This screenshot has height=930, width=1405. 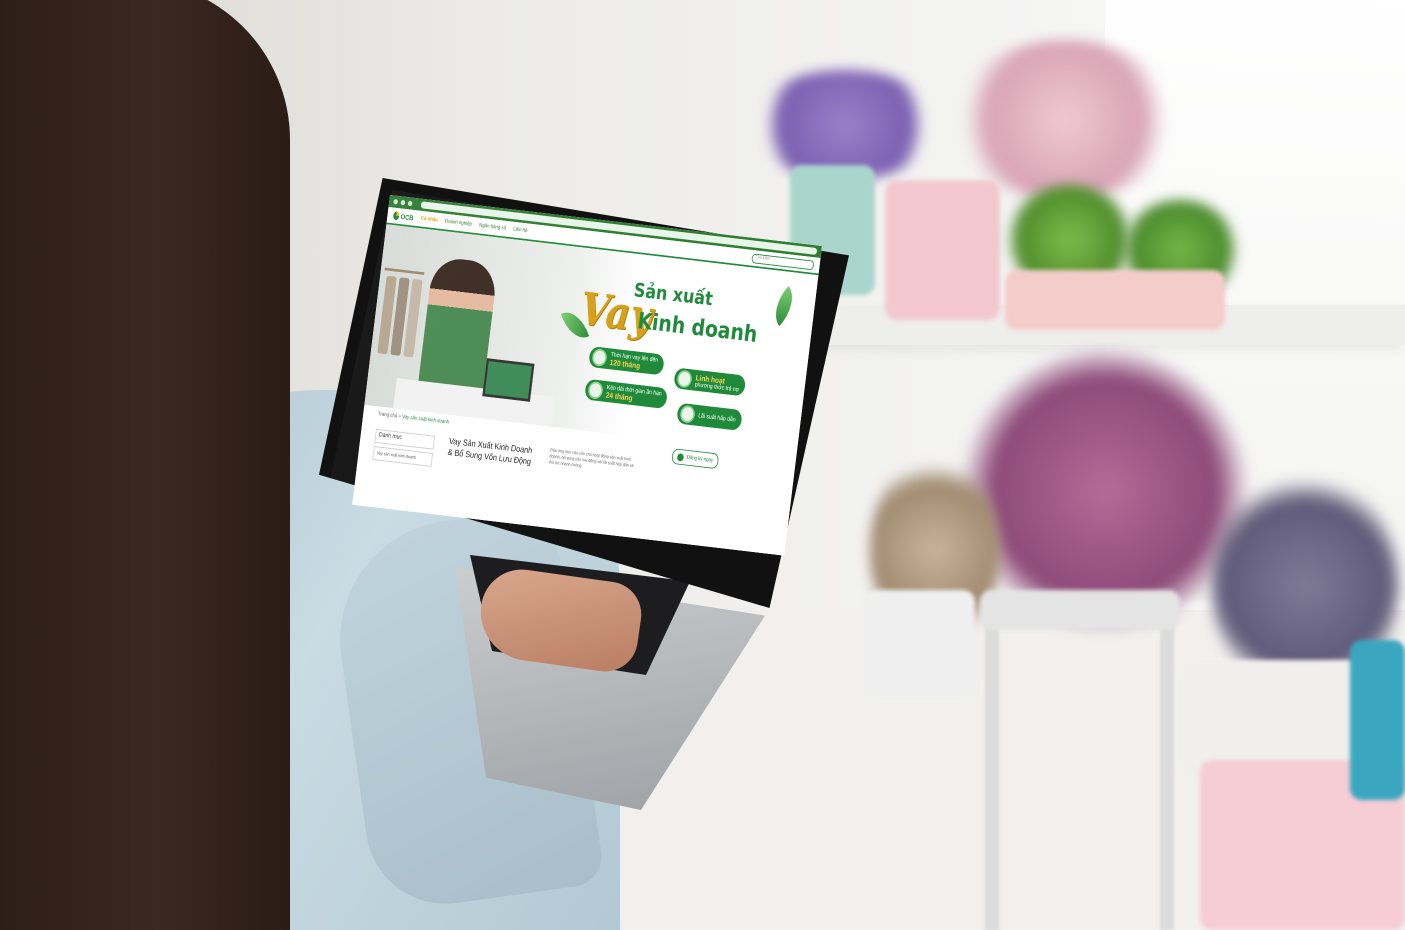 I want to click on pink-flowers, so click(x=1065, y=120).